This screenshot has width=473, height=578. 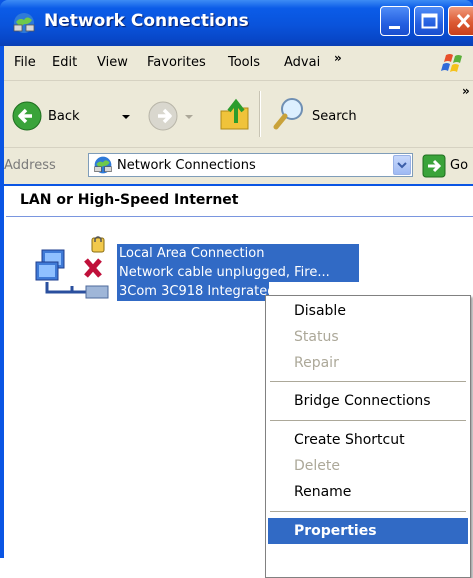 I want to click on go-button: Go, so click(x=459, y=165).